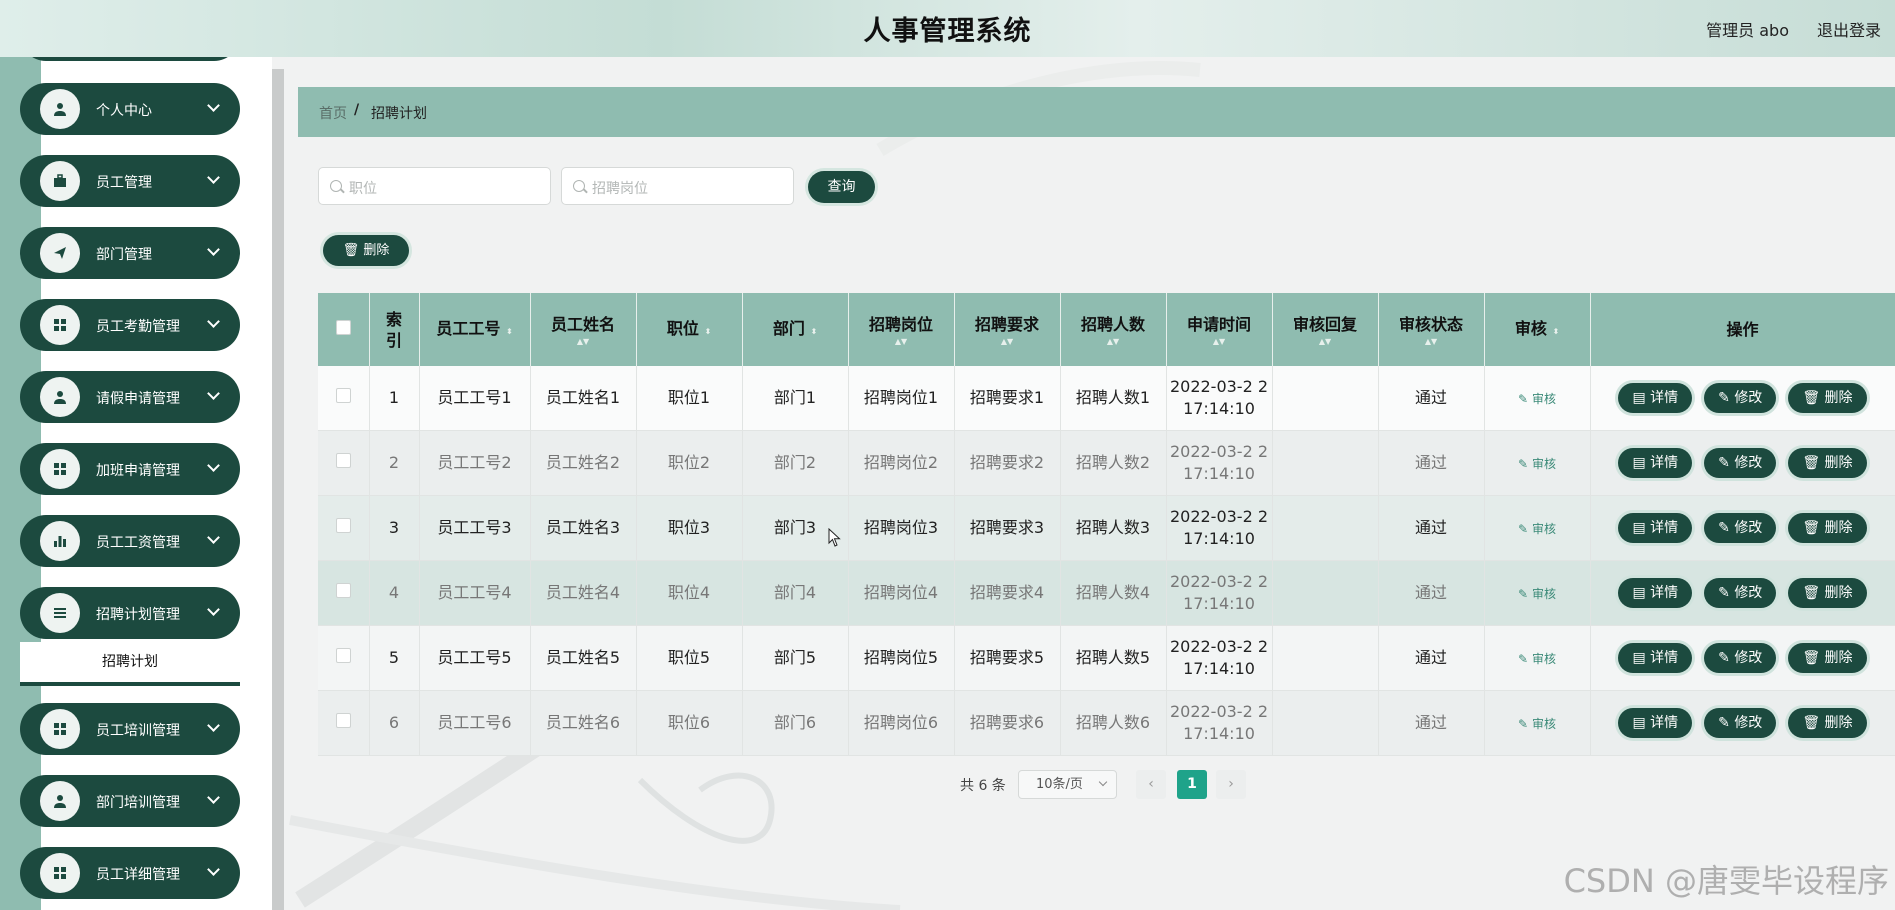 The width and height of the screenshot is (1895, 910). What do you see at coordinates (434, 186) in the screenshot?
I see `position-search-input: 职位` at bounding box center [434, 186].